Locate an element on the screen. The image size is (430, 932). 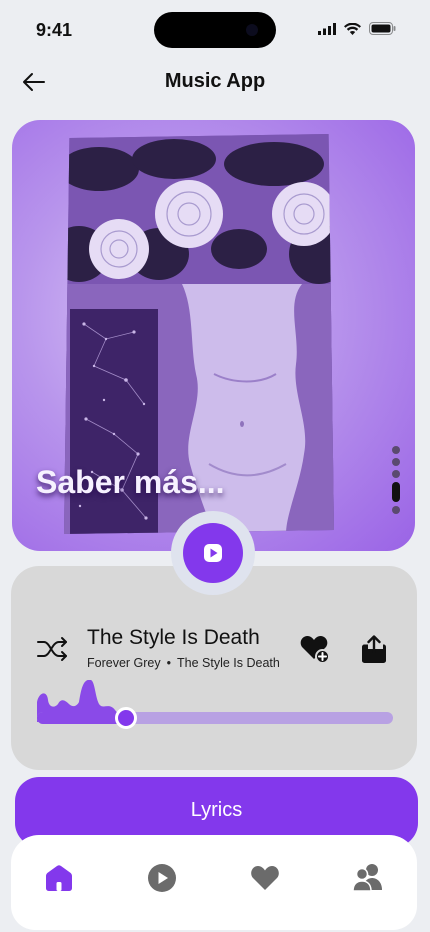
song-meta: Forever Grey • The Style Is Death is located at coordinates (183, 663).